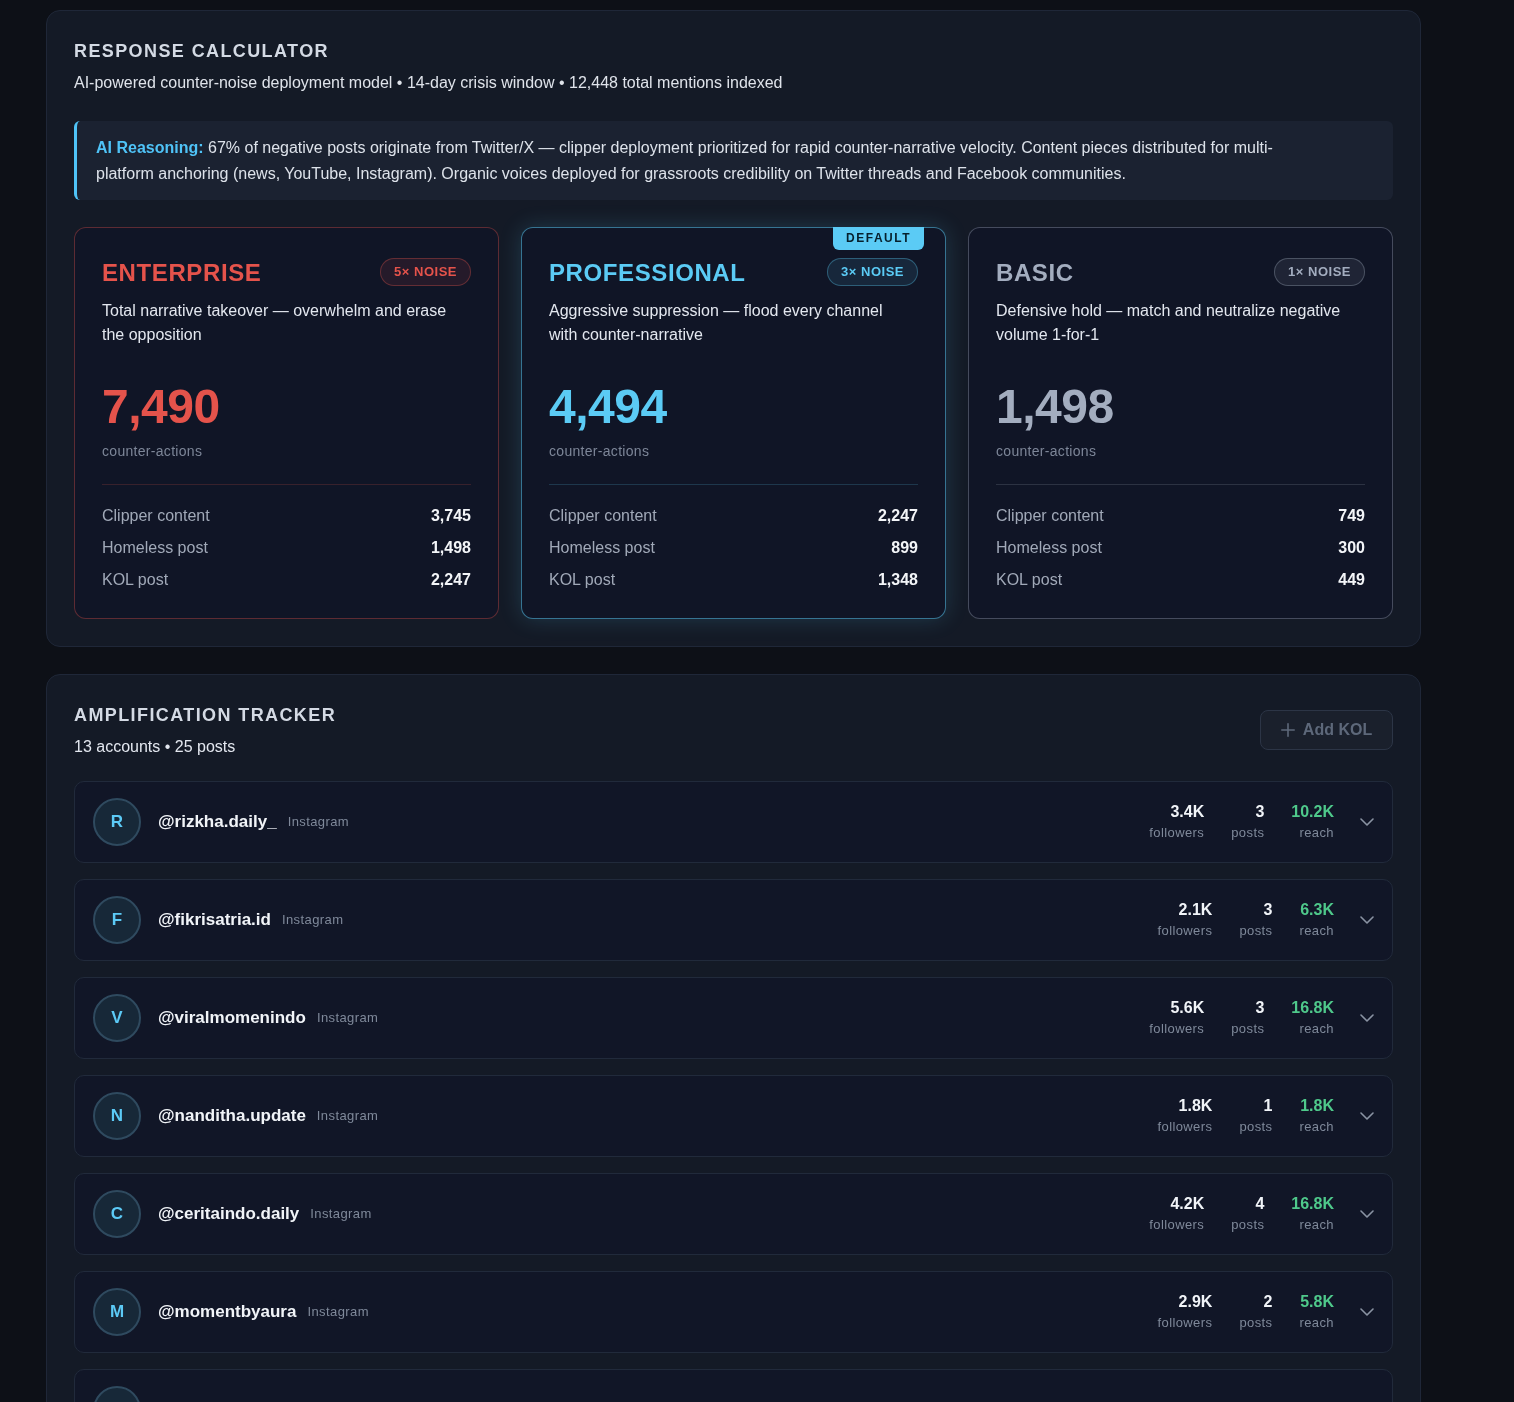  Describe the element at coordinates (202, 51) in the screenshot. I see `section-title: RESPONSE CALCULATOR` at that location.